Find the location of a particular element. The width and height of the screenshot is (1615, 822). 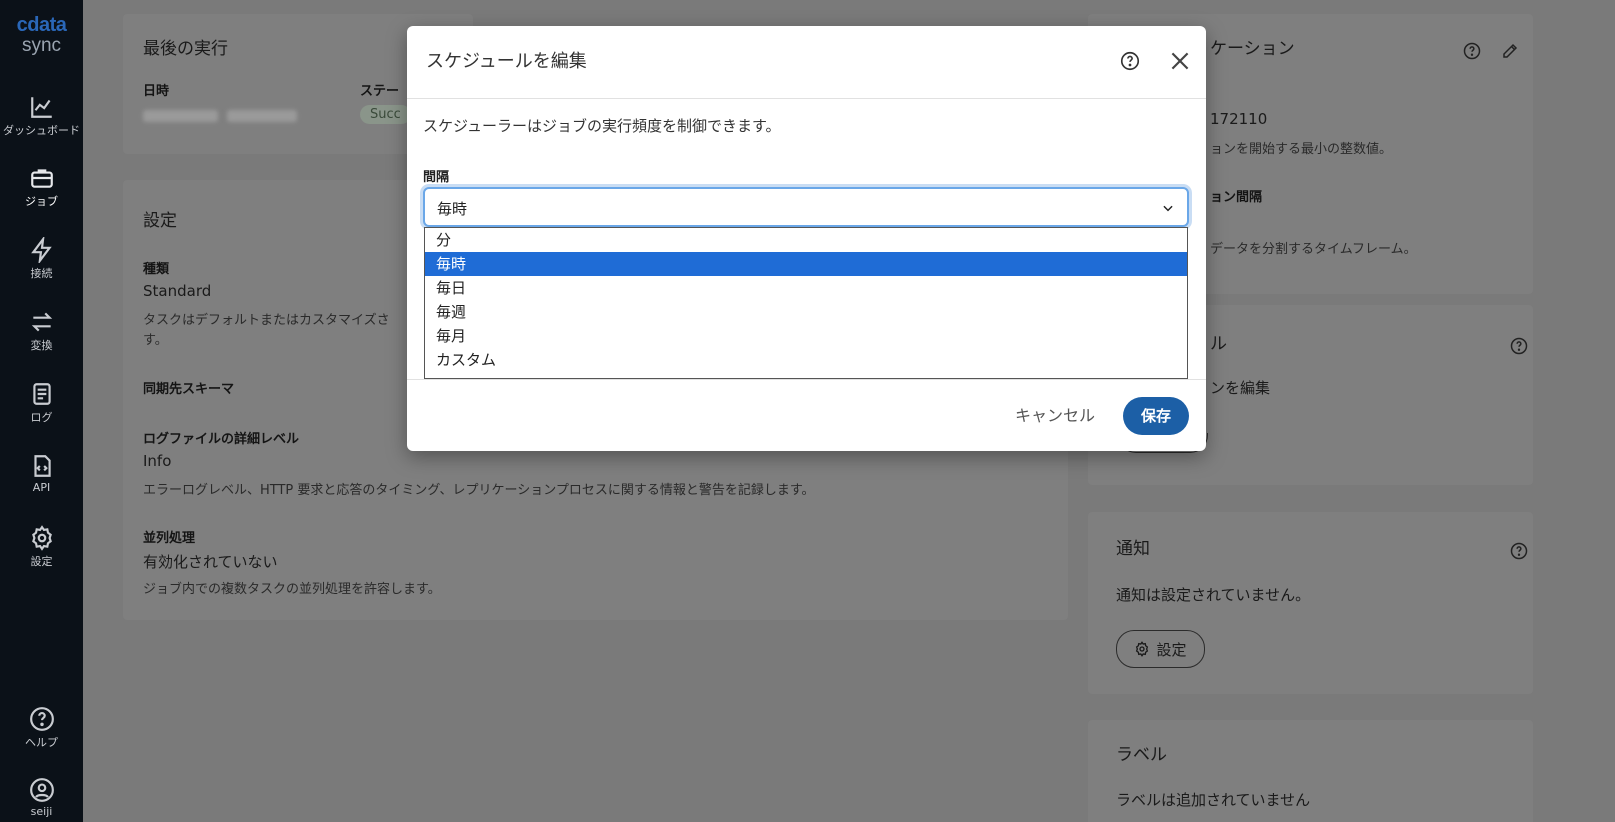

replication-interval-description: データを分割するタイムフレーム。 is located at coordinates (1313, 249).